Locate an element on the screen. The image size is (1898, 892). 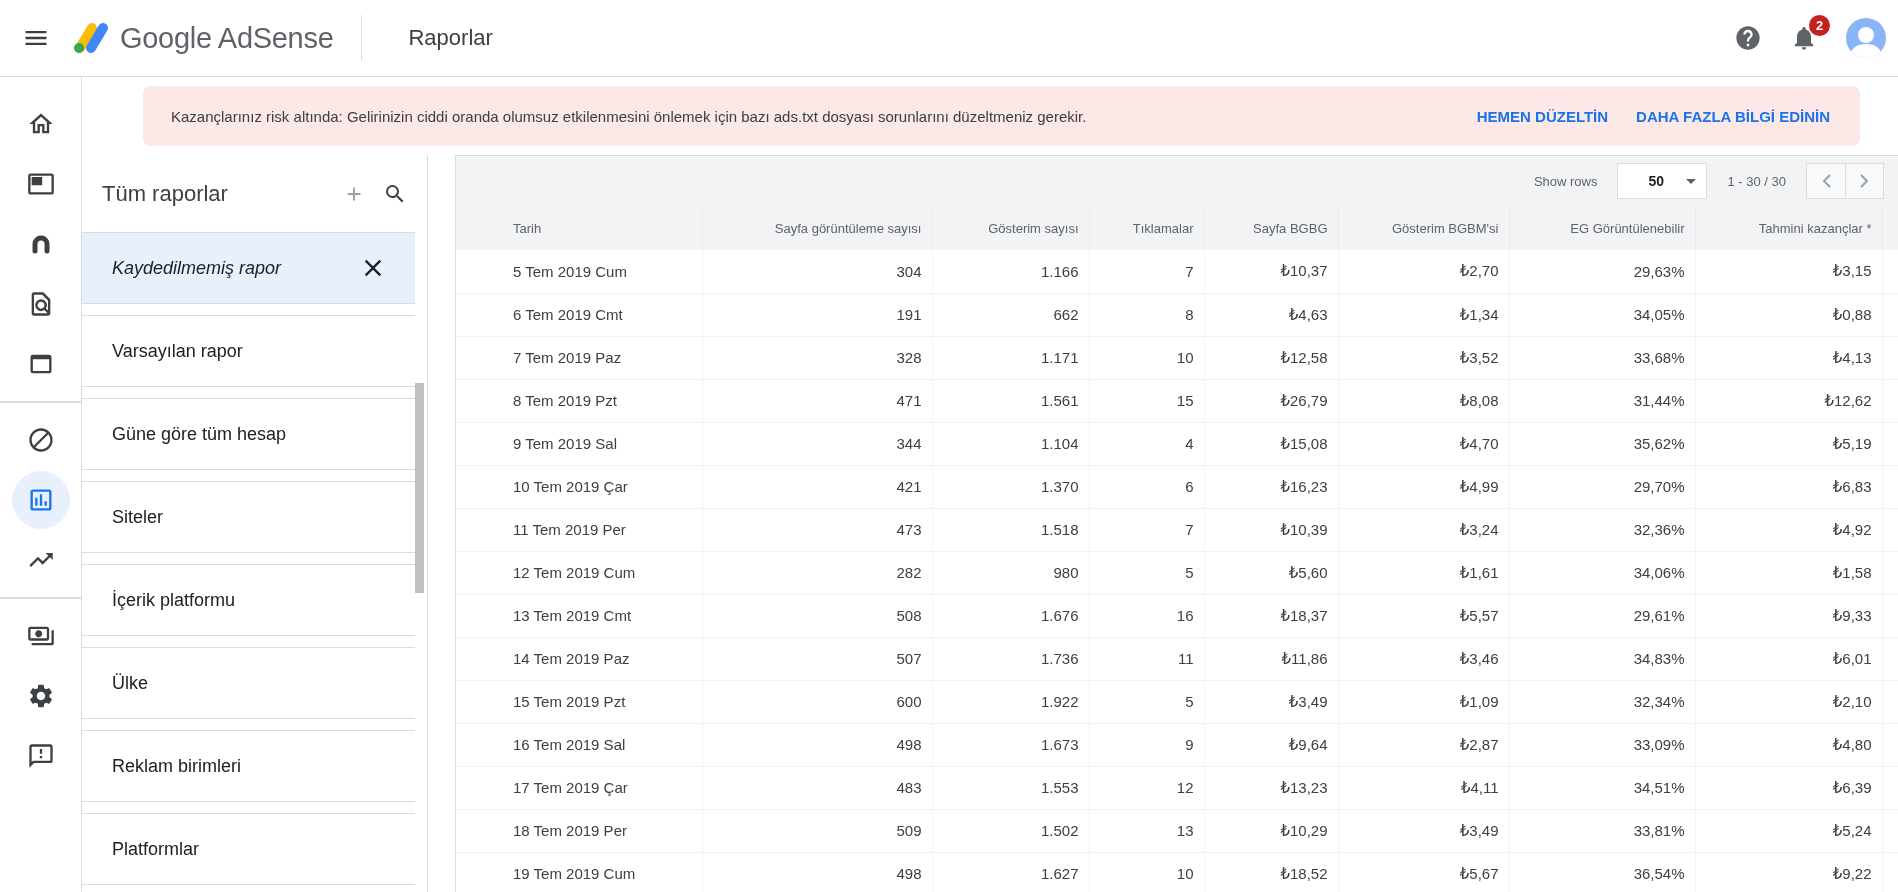
table-cell: 11 is located at coordinates (1146, 658).